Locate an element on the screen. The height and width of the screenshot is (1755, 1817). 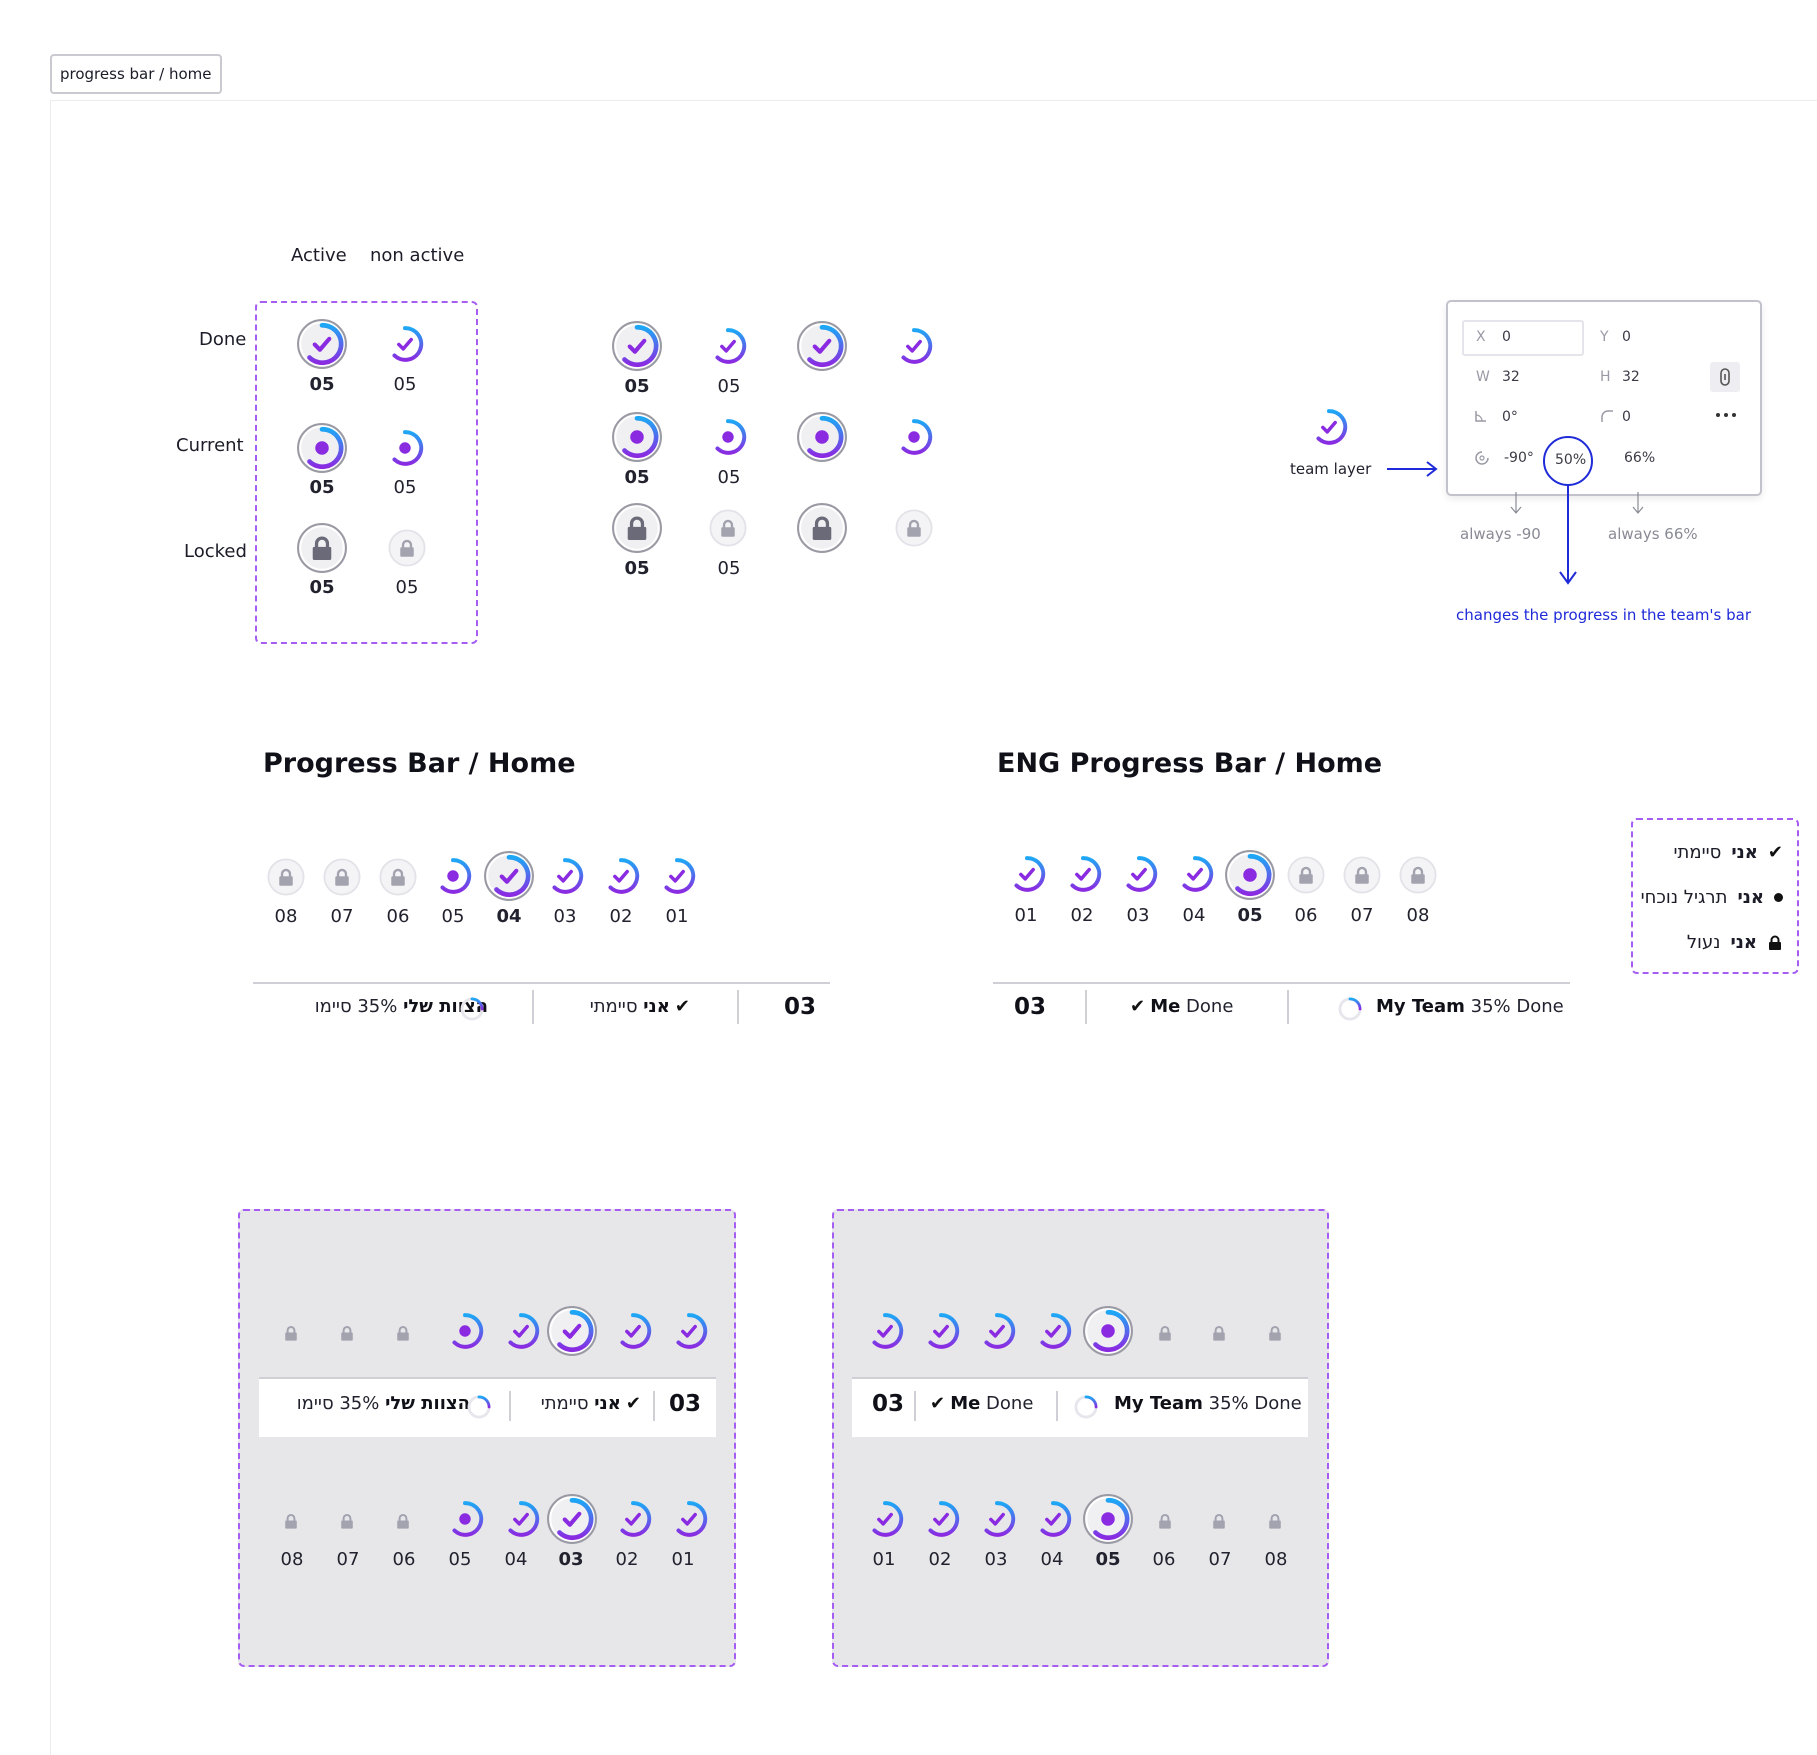
heb-step-label: 01 is located at coordinates (677, 916).